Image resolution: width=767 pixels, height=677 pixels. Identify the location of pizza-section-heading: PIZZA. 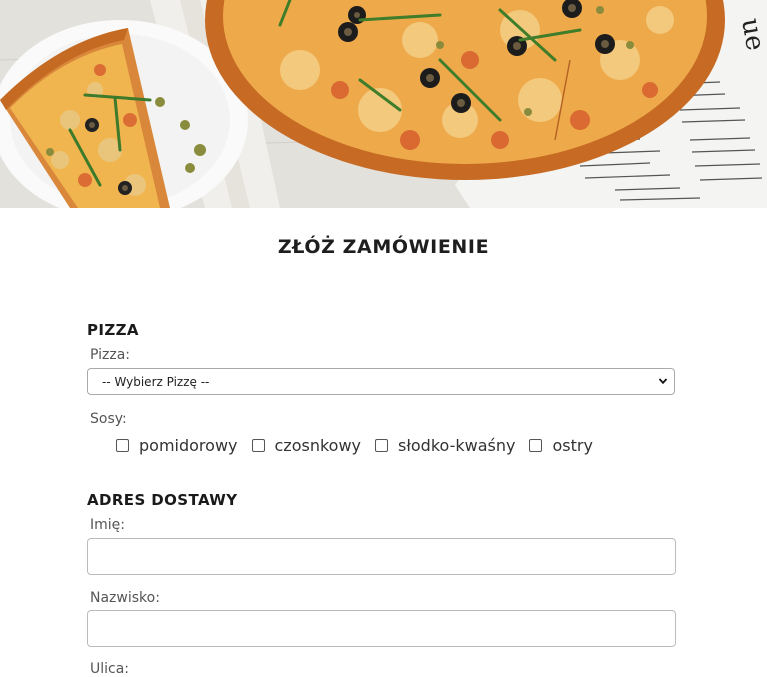
(113, 330).